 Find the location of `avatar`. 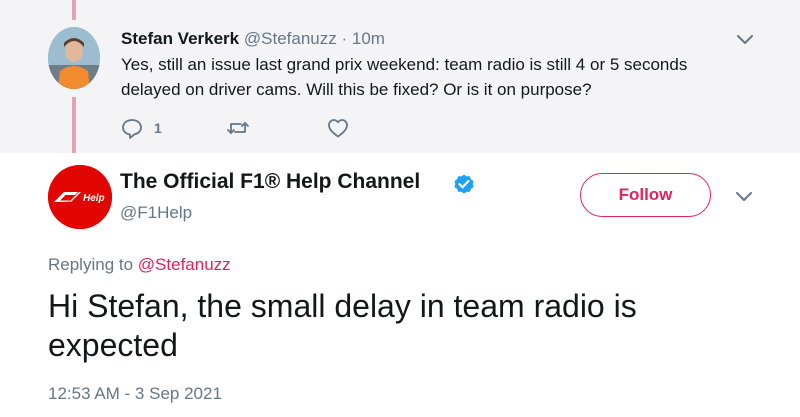

avatar is located at coordinates (74, 58).